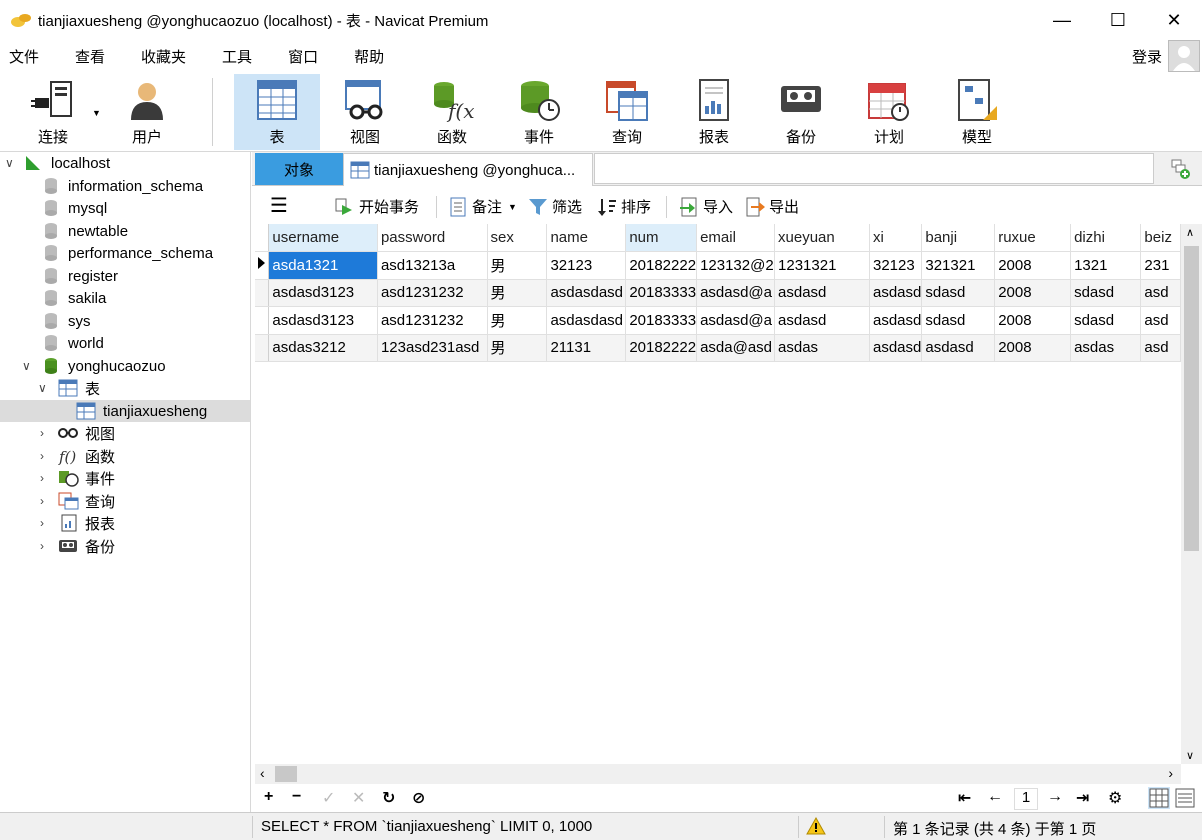 This screenshot has width=1202, height=840. Describe the element at coordinates (432, 348) in the screenshot. I see `table-cell: 123asd231asd` at that location.